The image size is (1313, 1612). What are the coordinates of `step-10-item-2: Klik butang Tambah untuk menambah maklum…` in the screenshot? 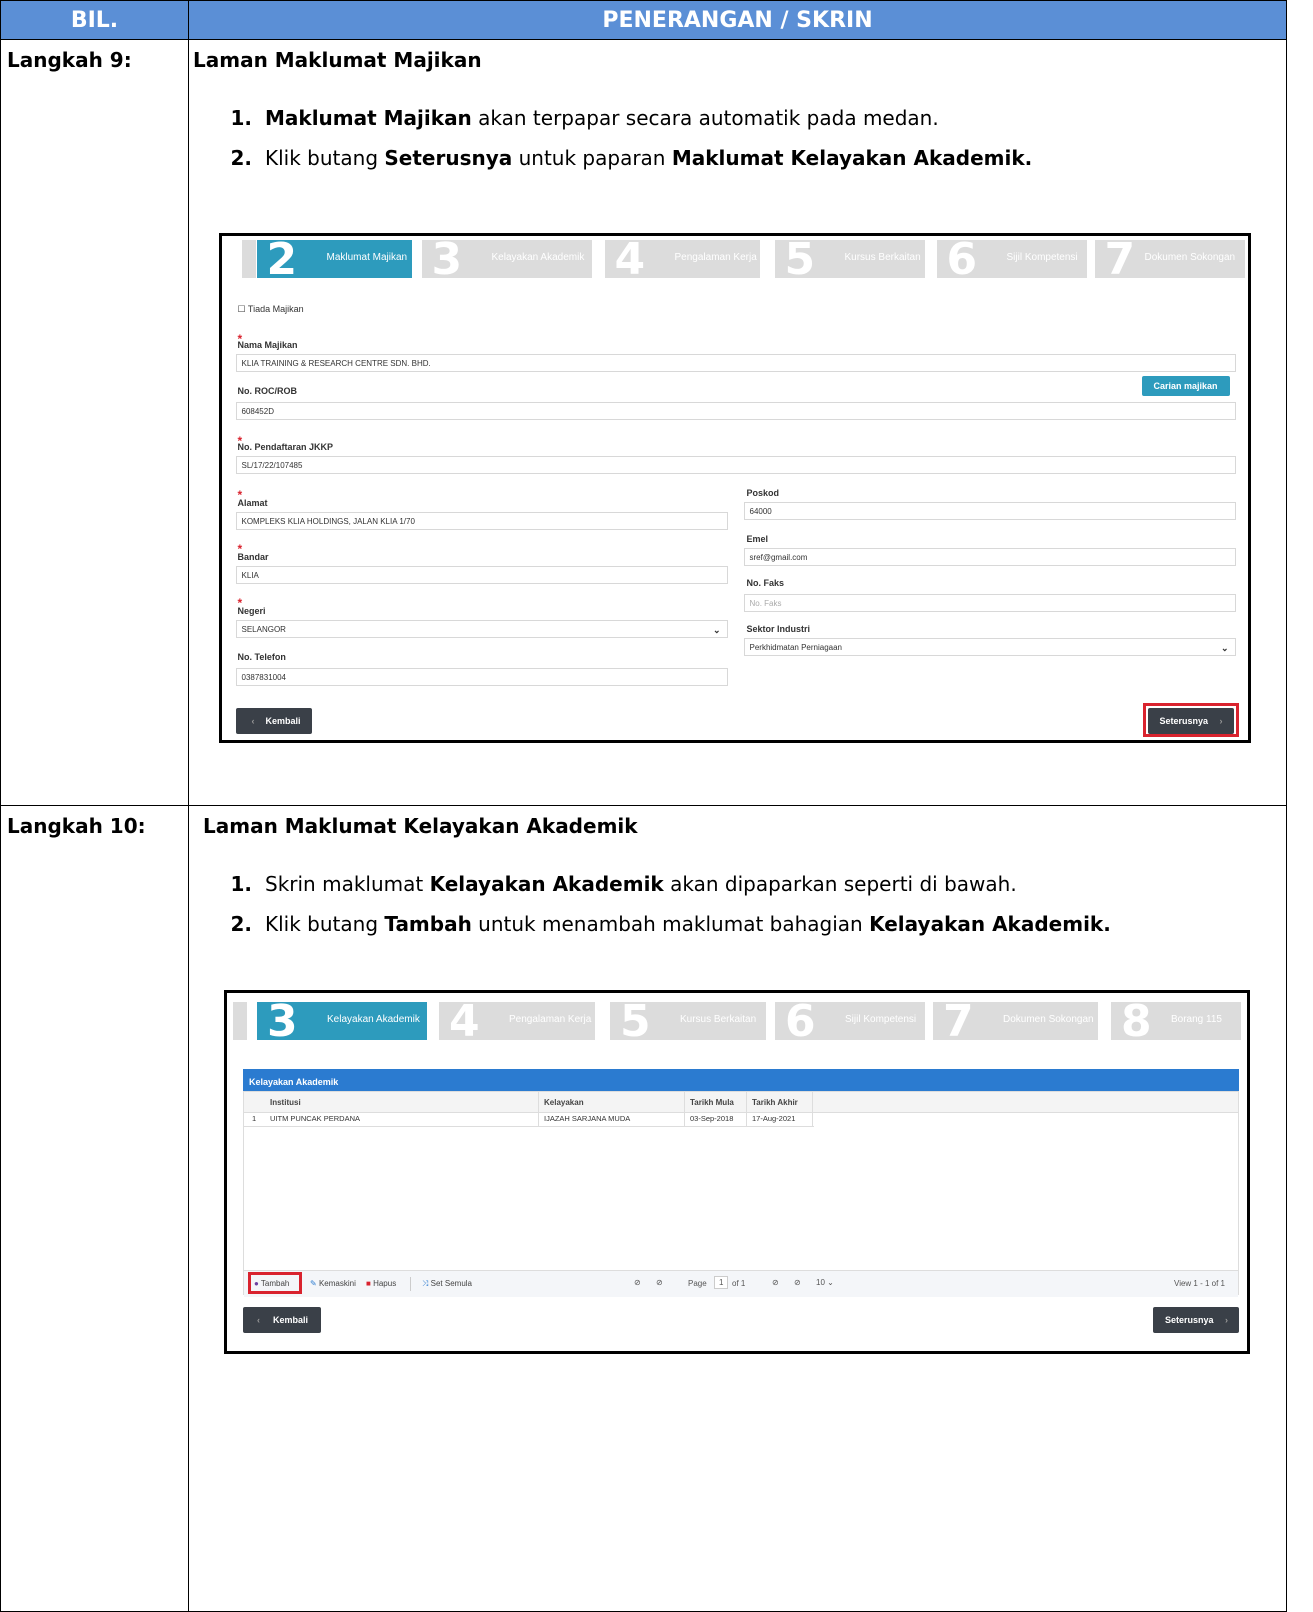 It's located at (772, 924).